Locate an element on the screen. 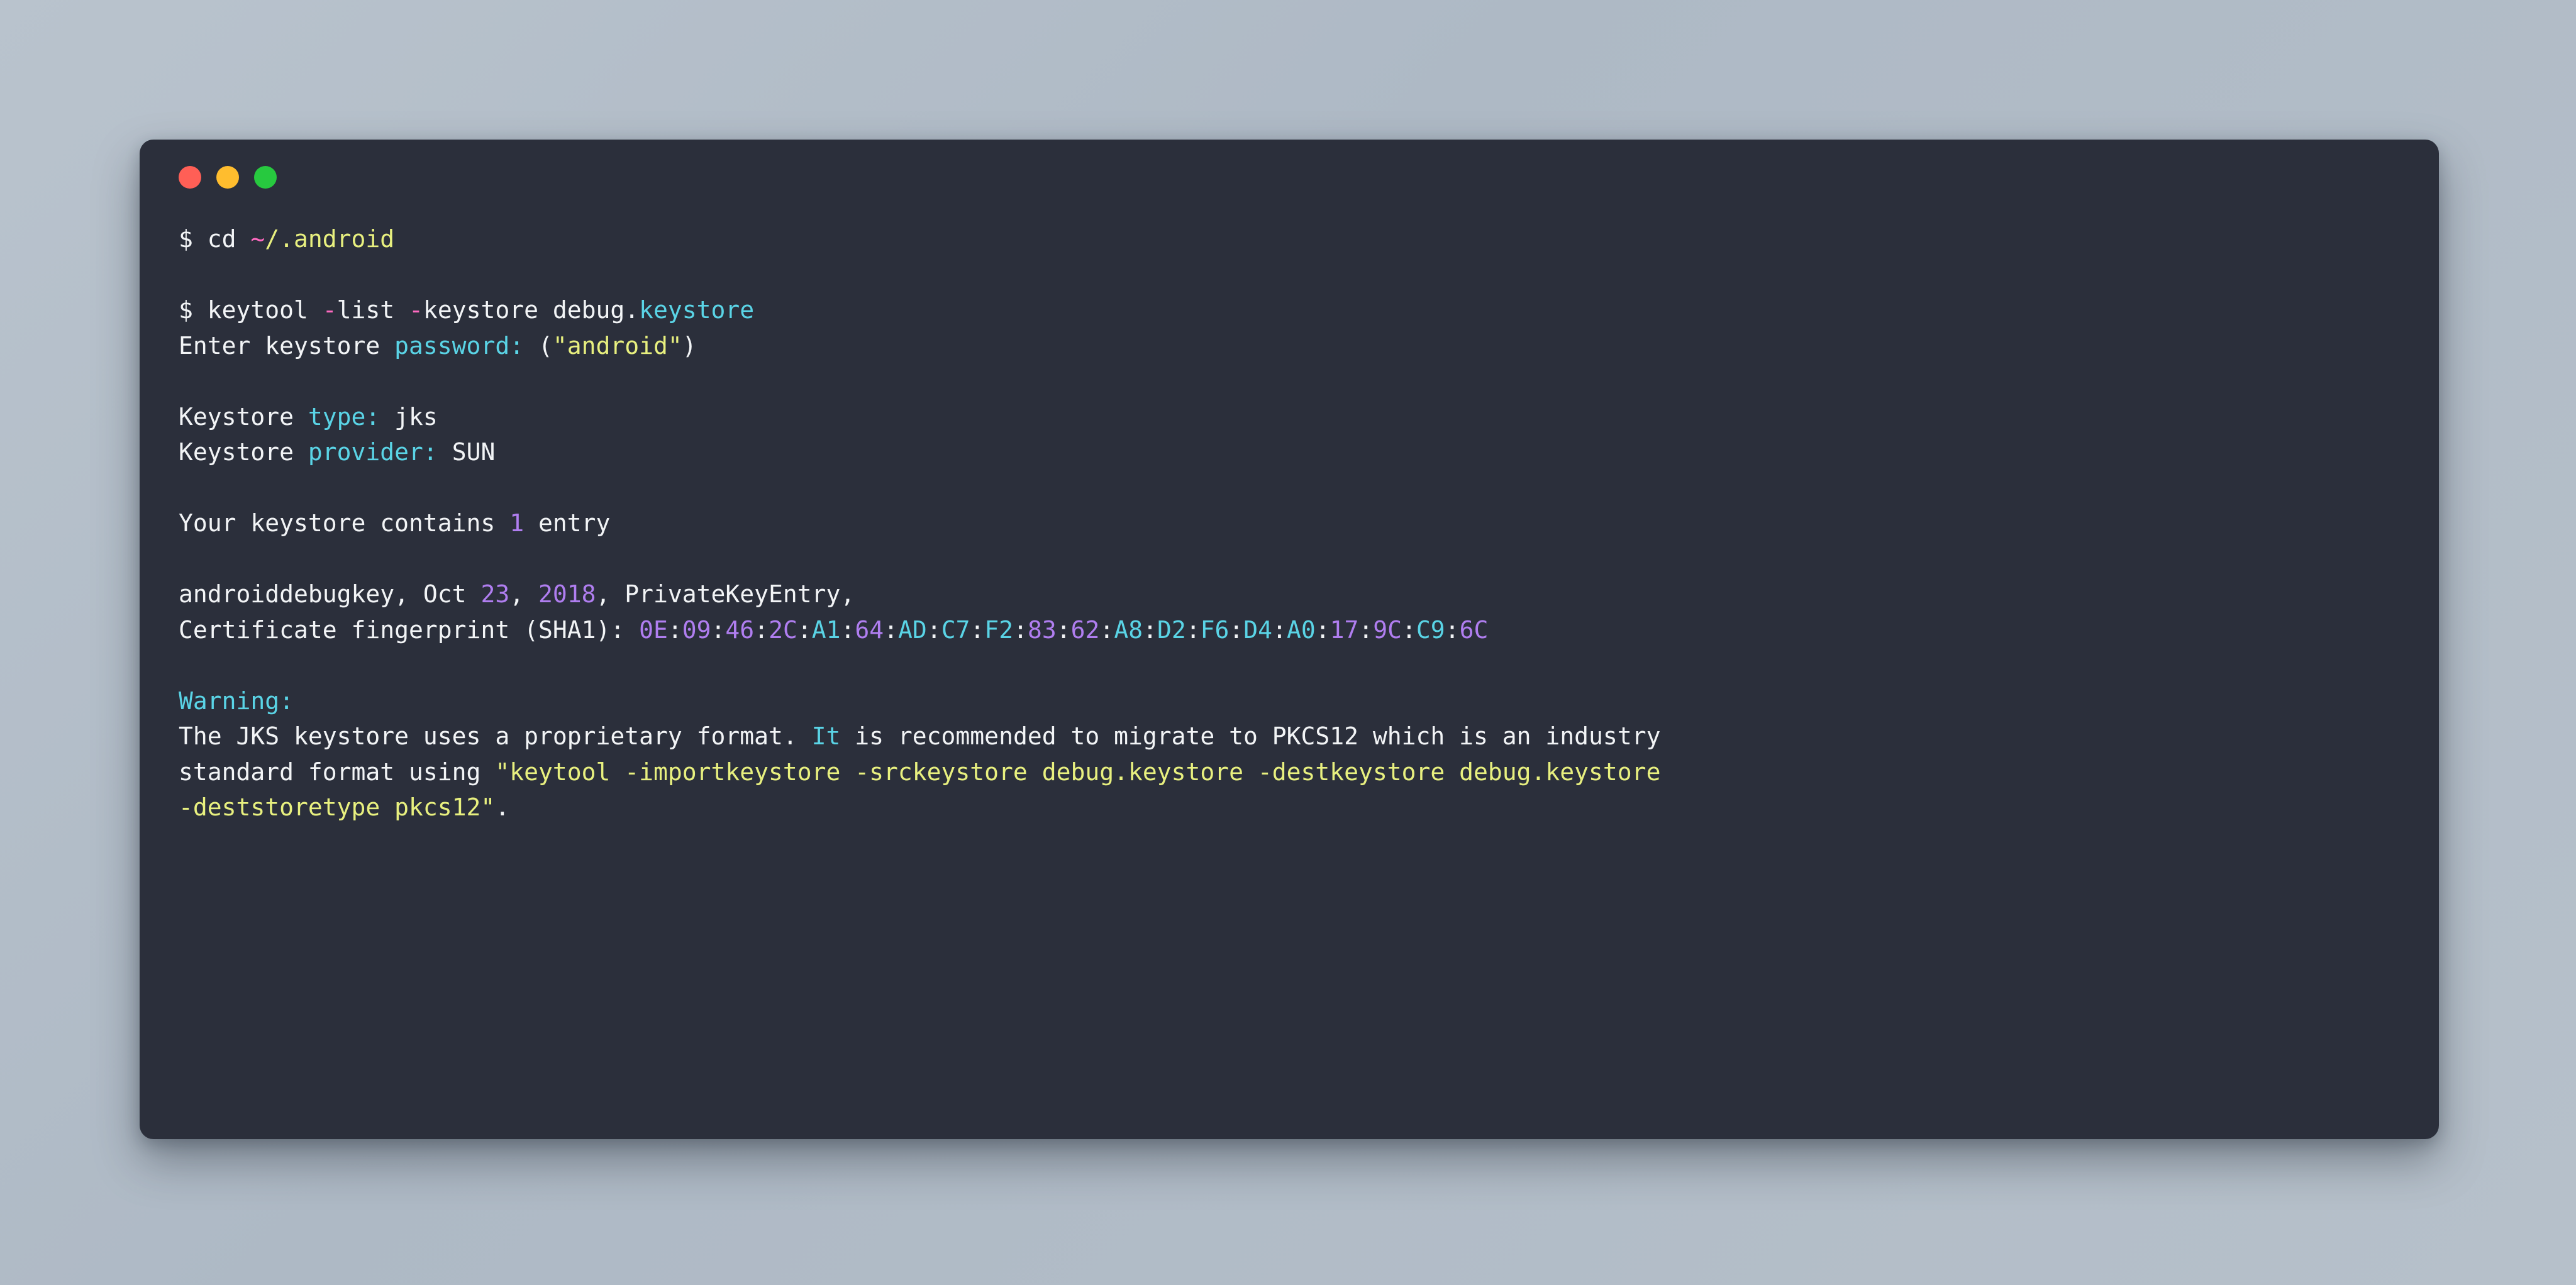  terminal-titlebar is located at coordinates (1289, 177).